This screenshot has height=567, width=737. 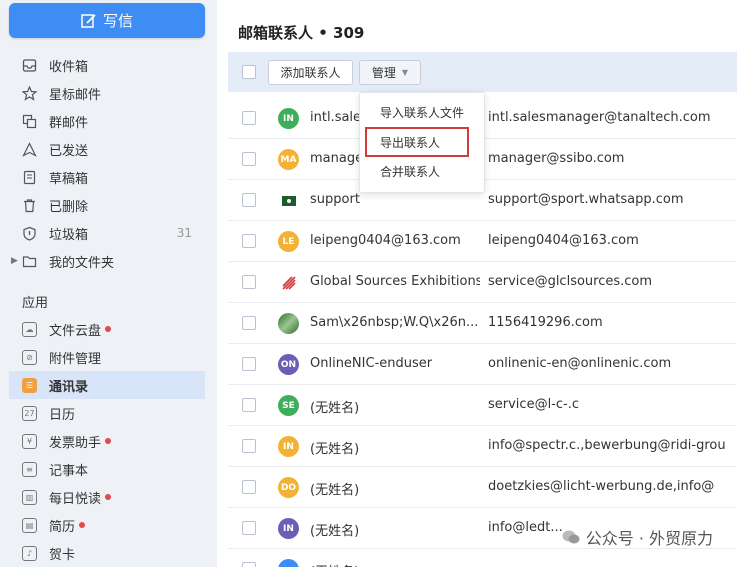 What do you see at coordinates (570, 281) in the screenshot?
I see `contact-email: service@glclsources.com` at bounding box center [570, 281].